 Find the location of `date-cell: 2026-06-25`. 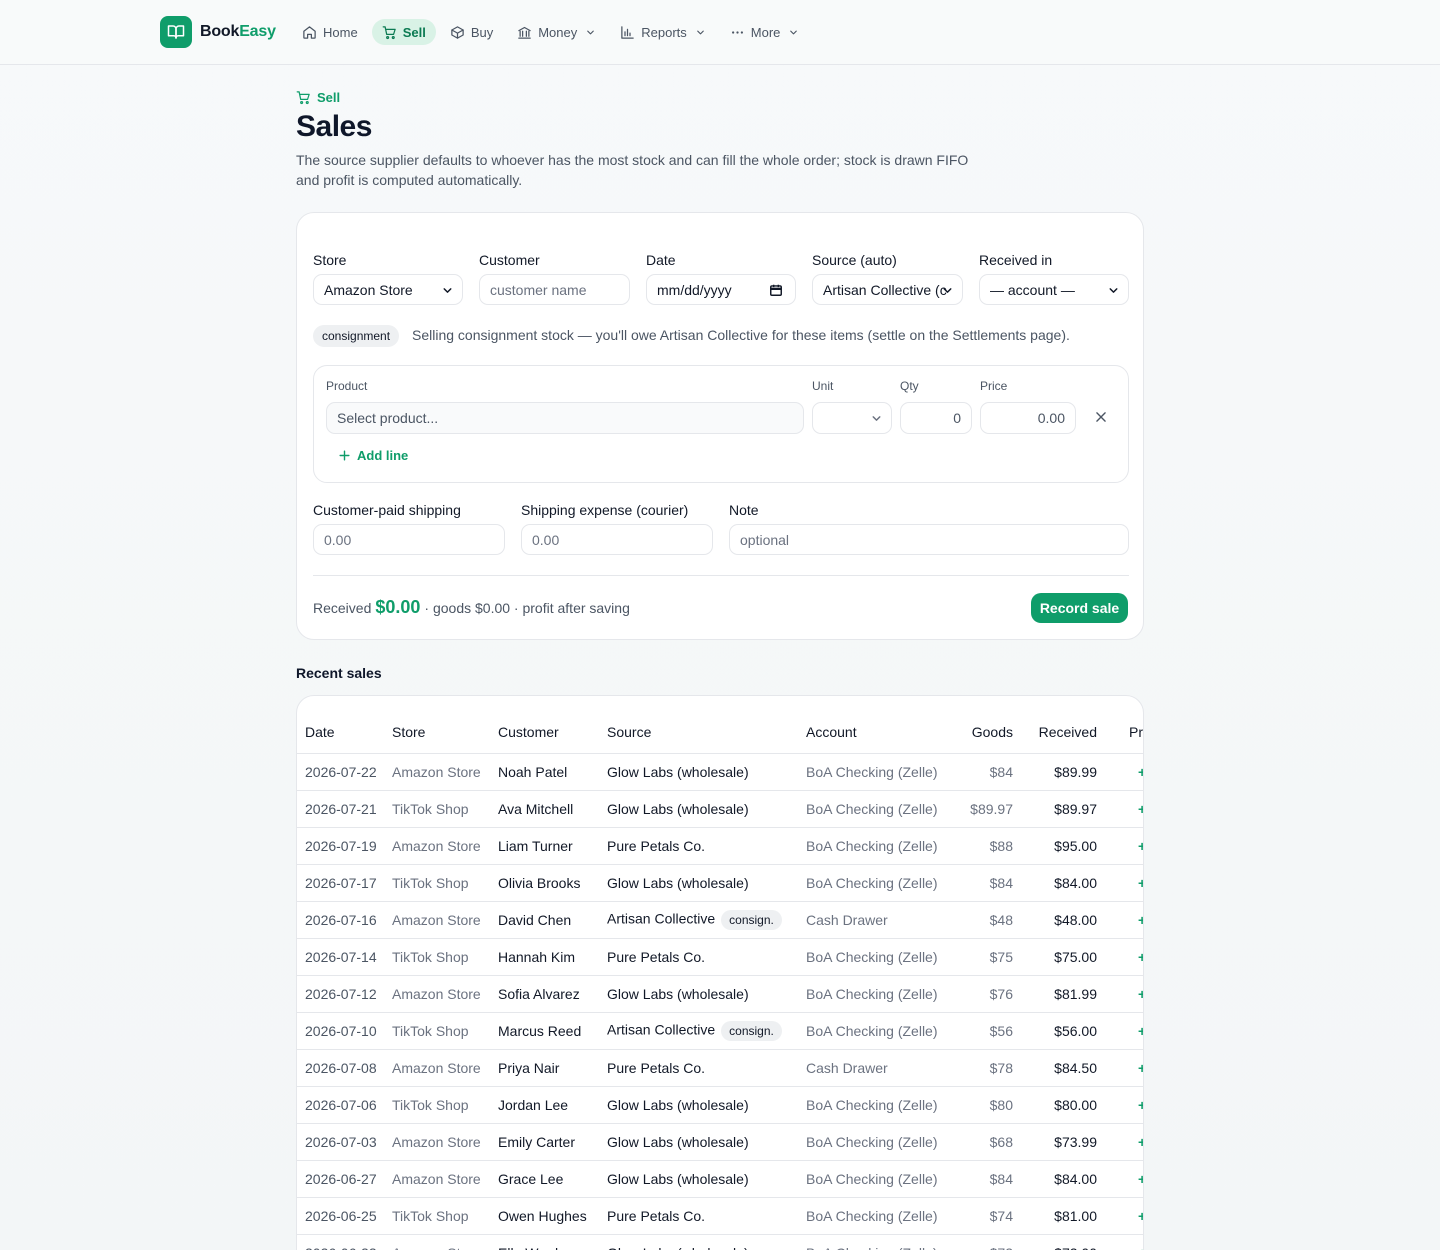

date-cell: 2026-06-25 is located at coordinates (344, 1216).